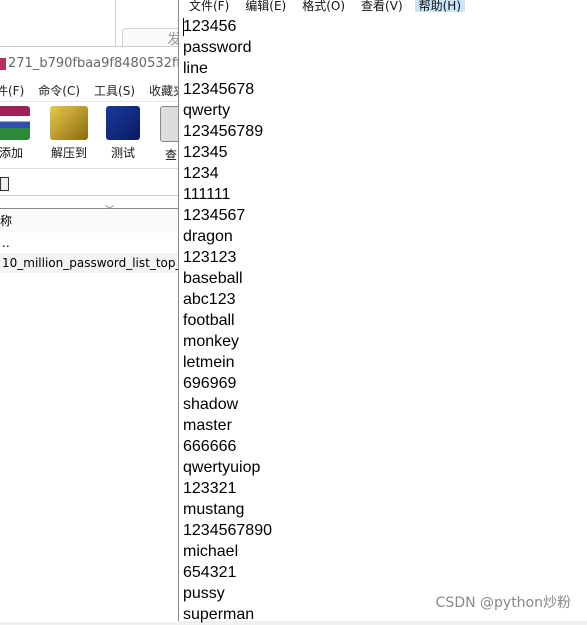 The width and height of the screenshot is (587, 625). What do you see at coordinates (93, 63) in the screenshot?
I see `title-text: 271_b790fbaa9f8480532fff815` at bounding box center [93, 63].